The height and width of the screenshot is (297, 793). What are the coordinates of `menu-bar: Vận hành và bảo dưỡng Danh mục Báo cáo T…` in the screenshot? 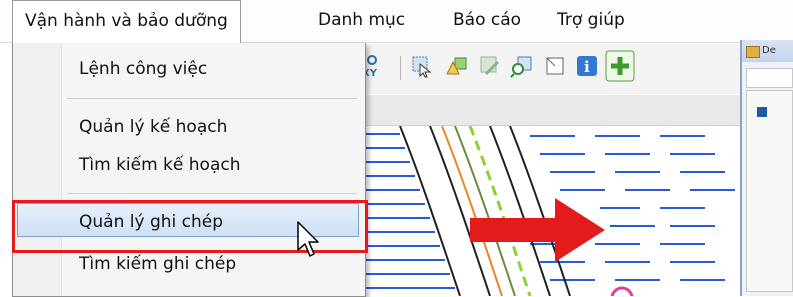 It's located at (396, 22).